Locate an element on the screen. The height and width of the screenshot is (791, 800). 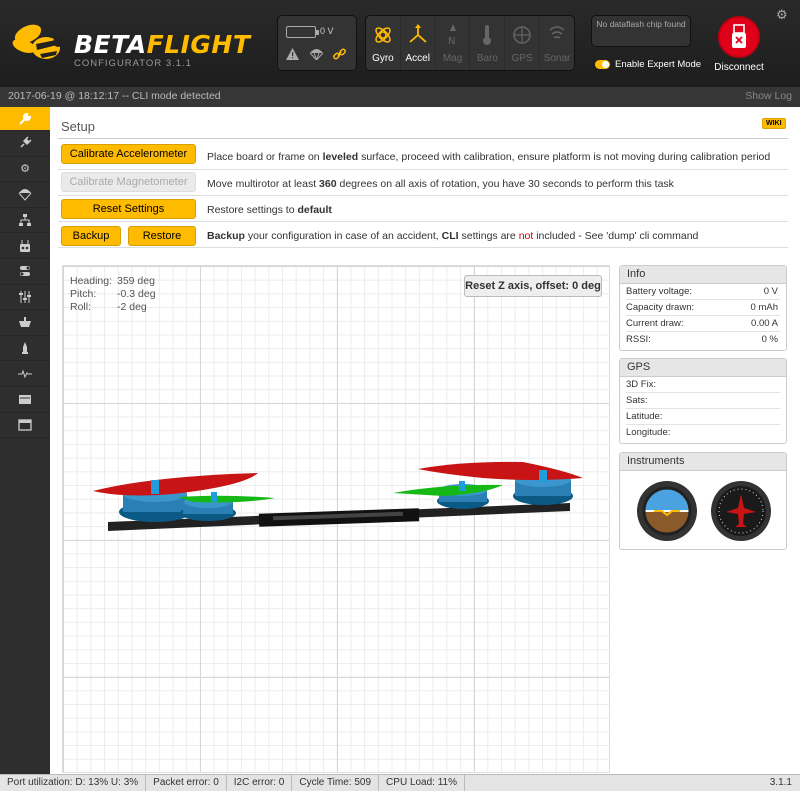
sensors-icon is located at coordinates (25, 373).